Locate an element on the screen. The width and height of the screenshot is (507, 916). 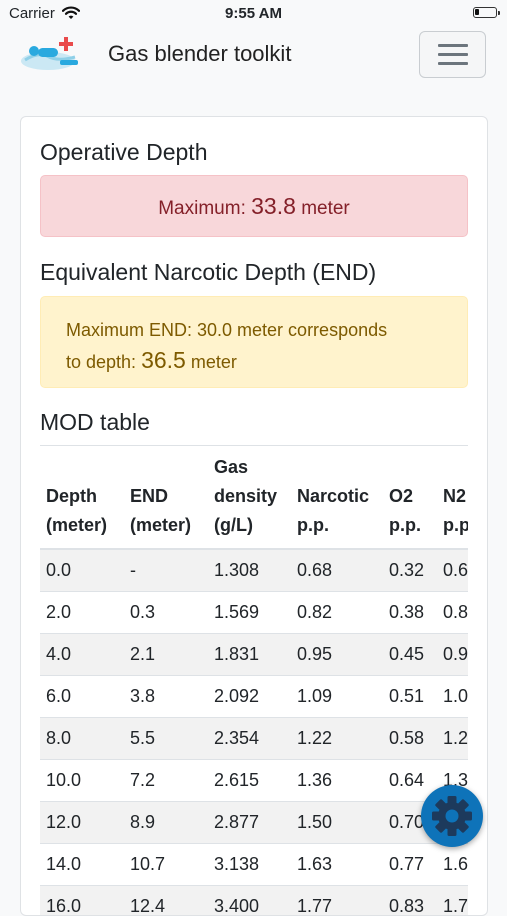
table-row: 12.08.92.8771.500.701.50 is located at coordinates (254, 823).